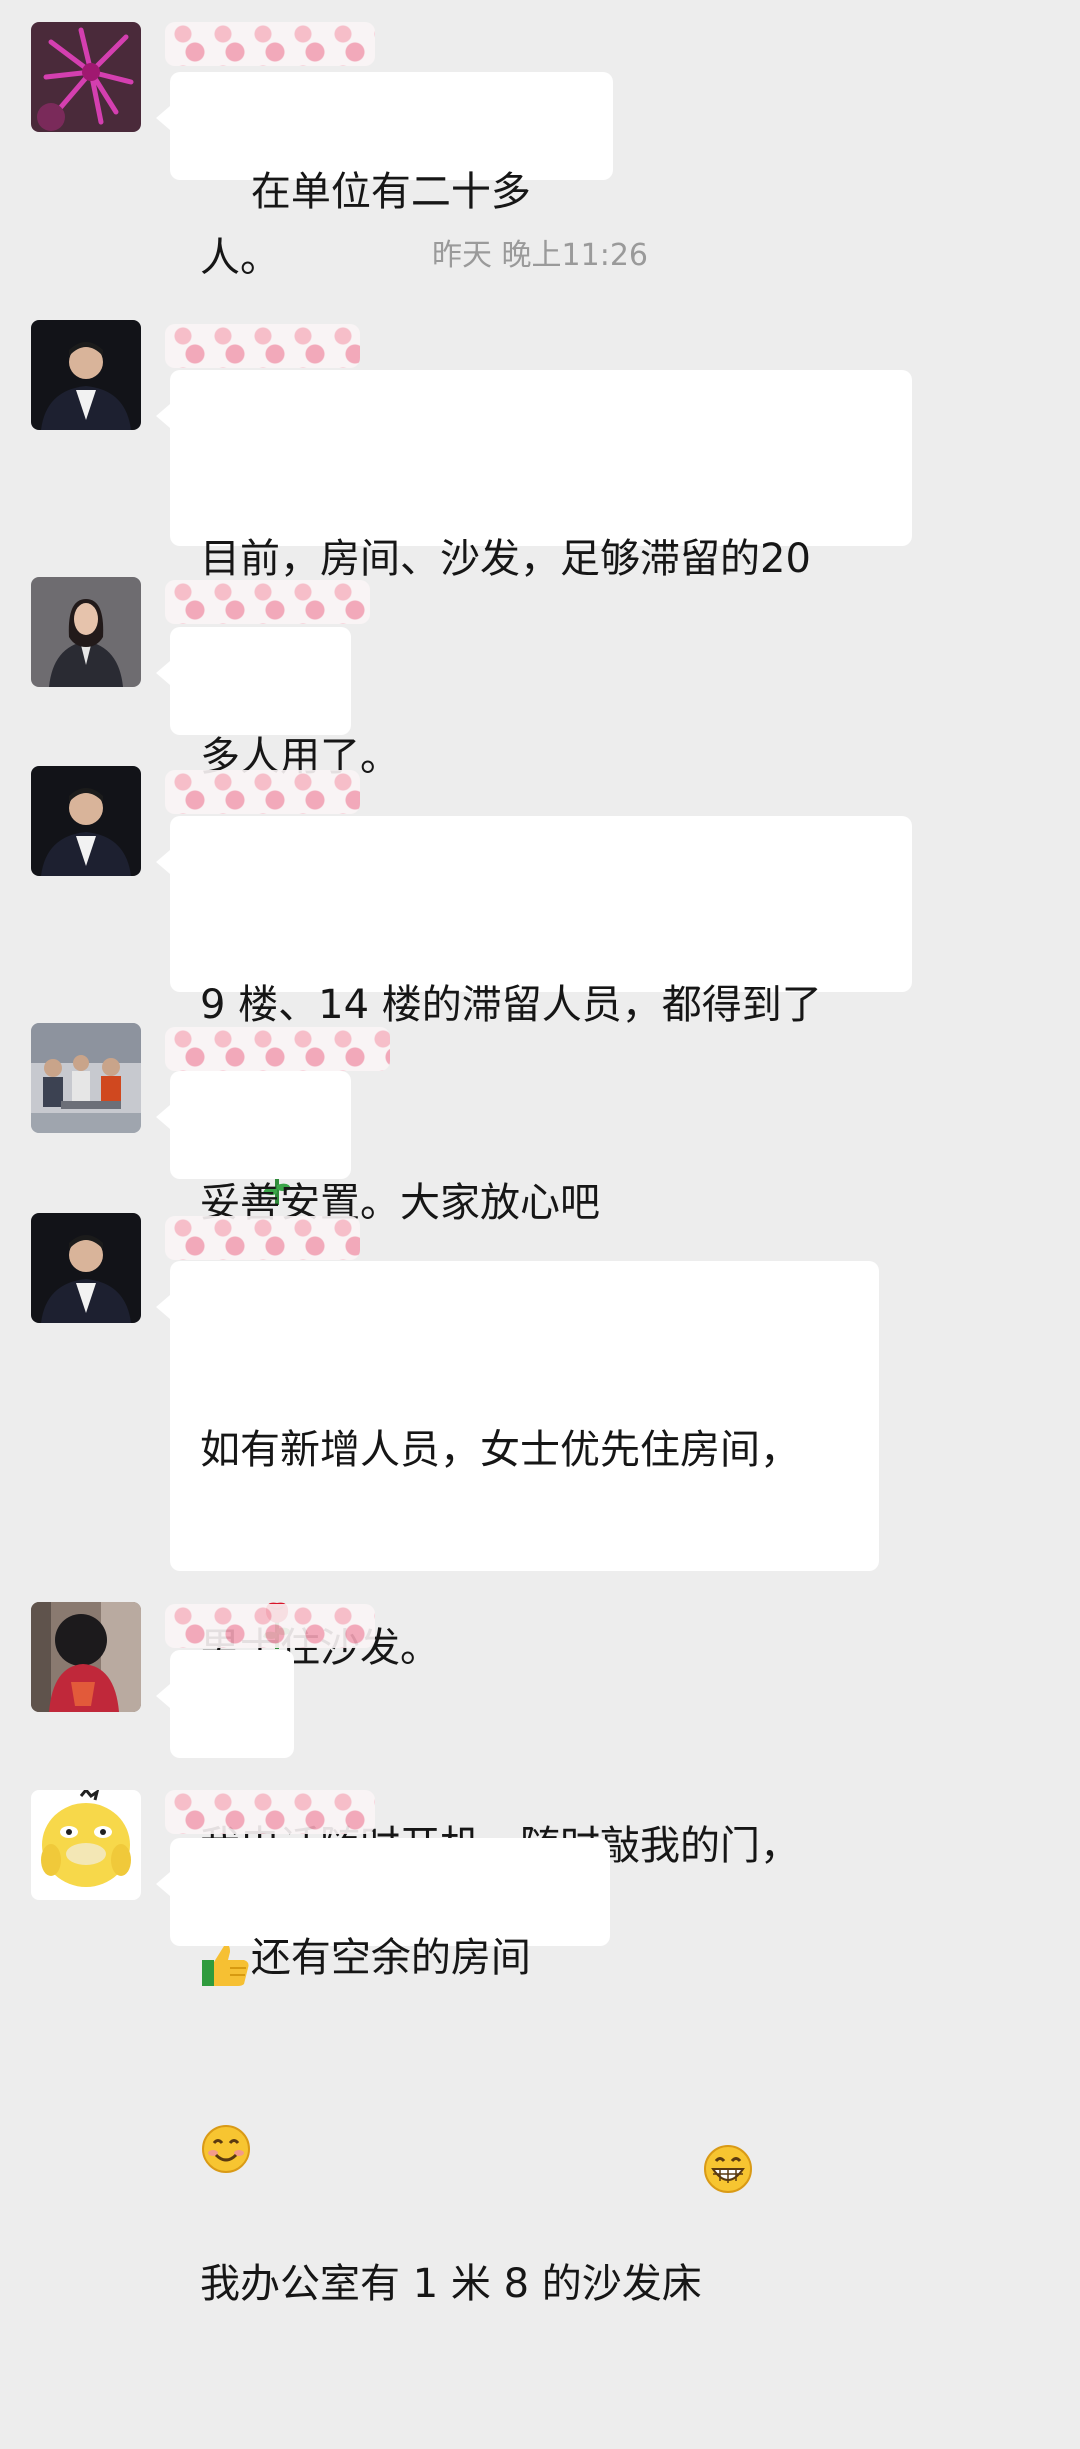 This screenshot has height=2449, width=1080. Describe the element at coordinates (500, 1450) in the screenshot. I see `message-text-line: 如有新增人员，女士优先住房间，` at that location.